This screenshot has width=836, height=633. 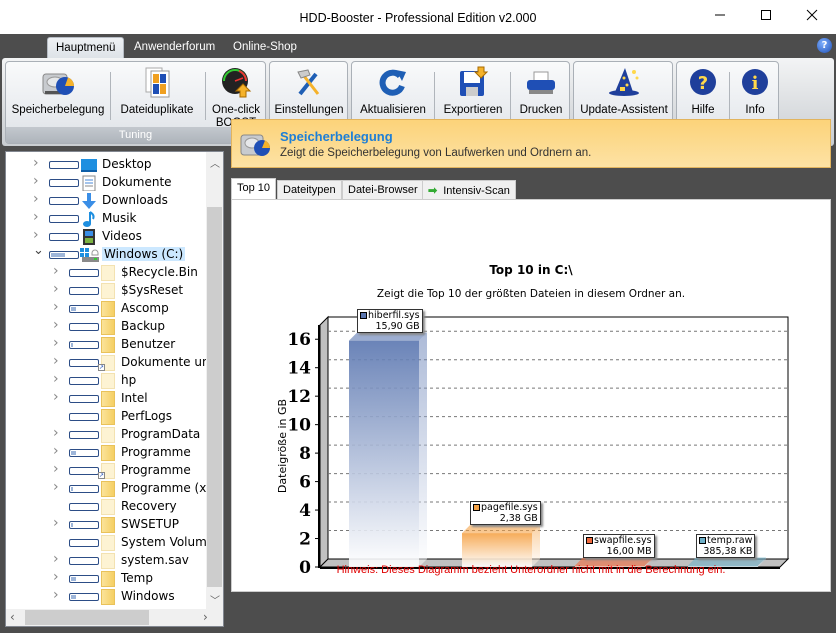 What do you see at coordinates (107, 524) in the screenshot?
I see `tree-item: › SWSETUP` at bounding box center [107, 524].